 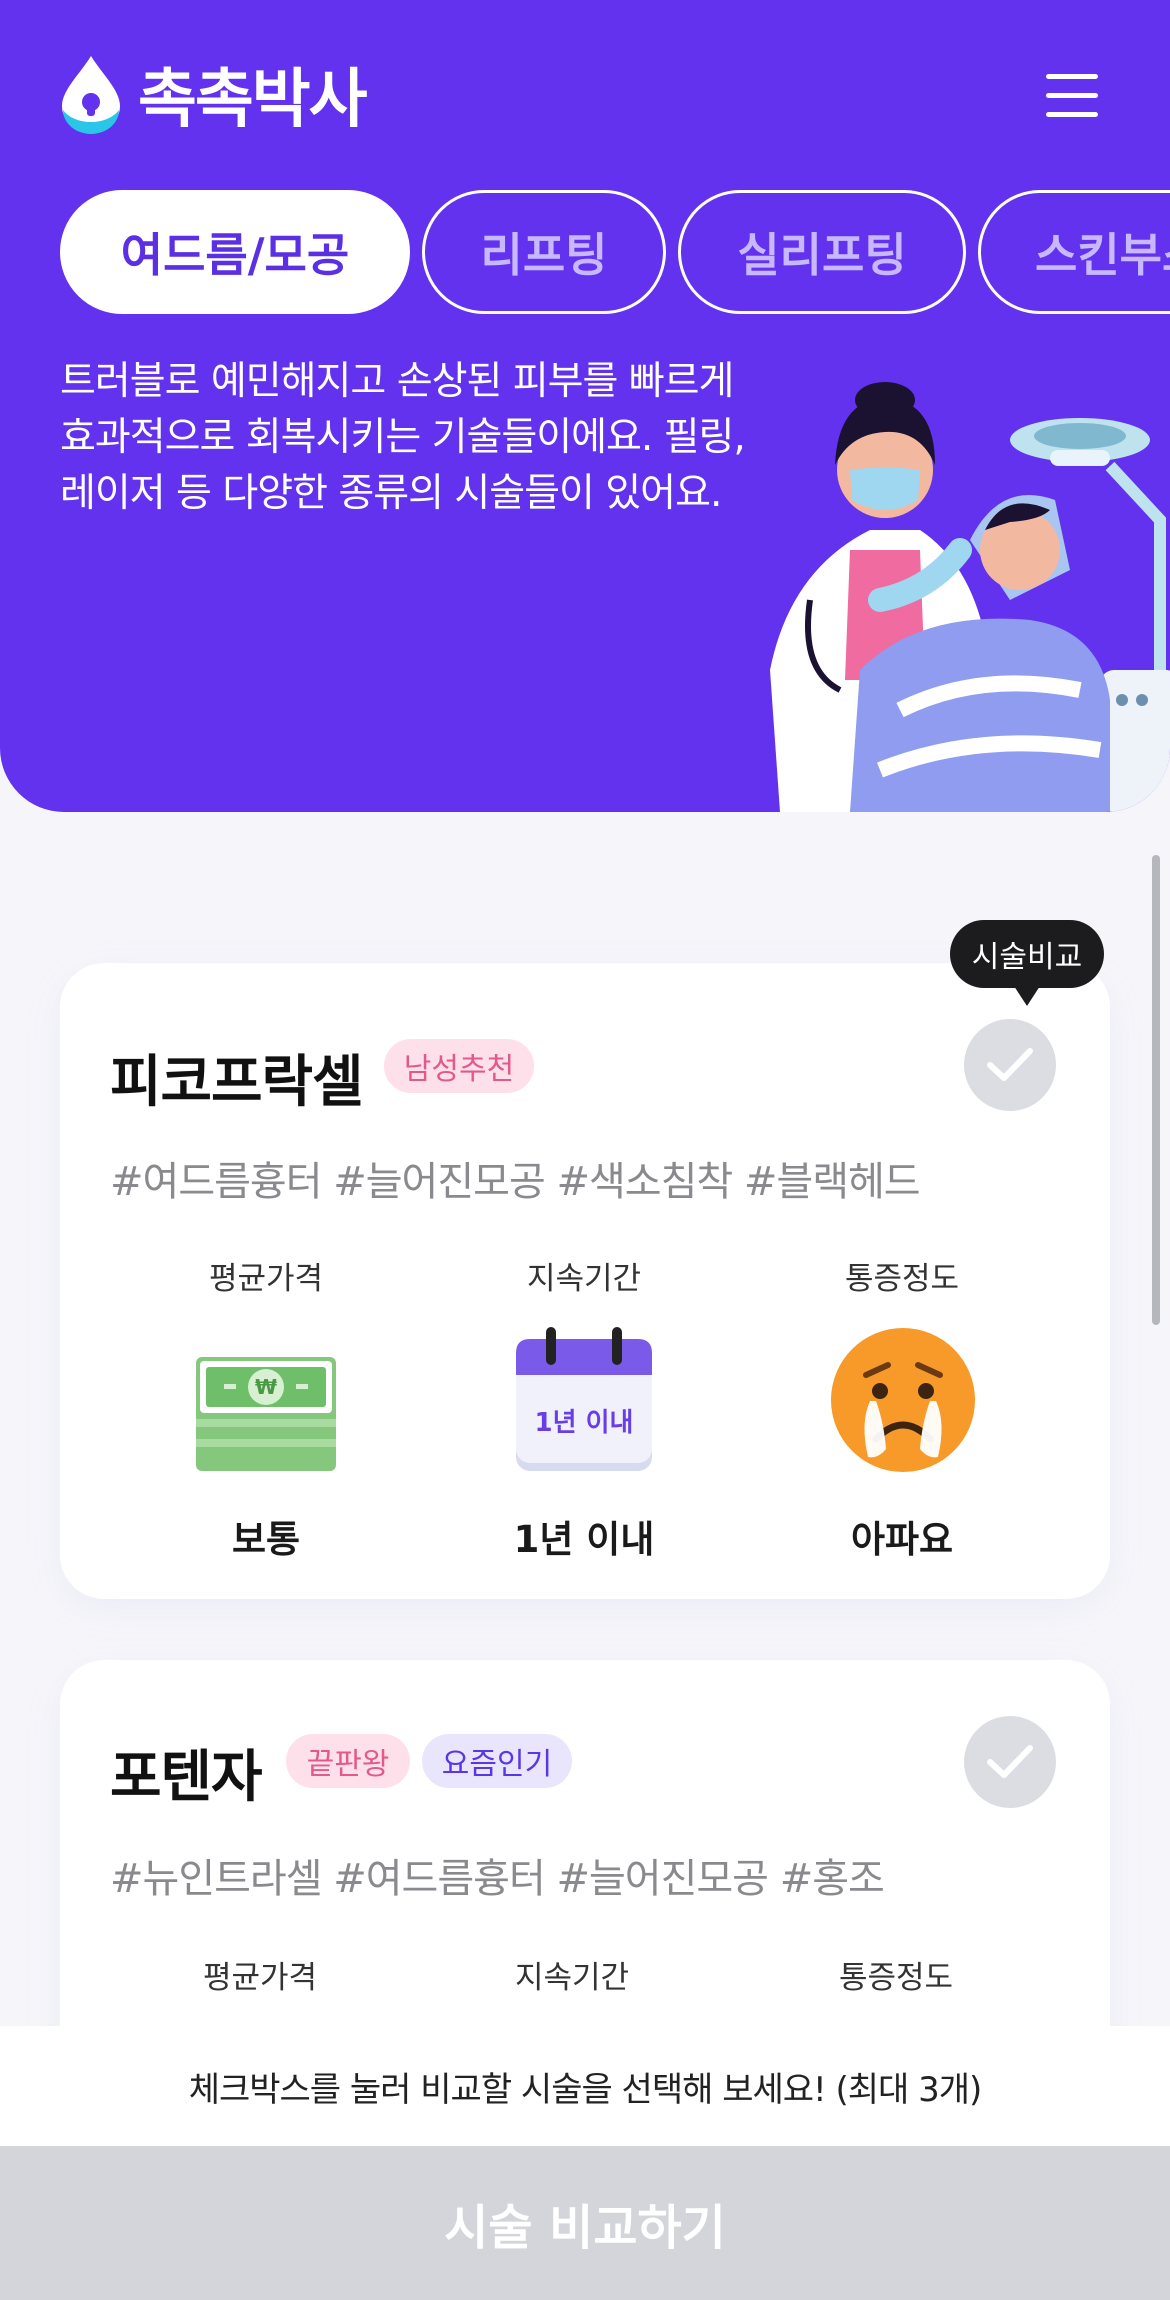 I want to click on badge-ultimate: 끝판왕, so click(x=348, y=1761).